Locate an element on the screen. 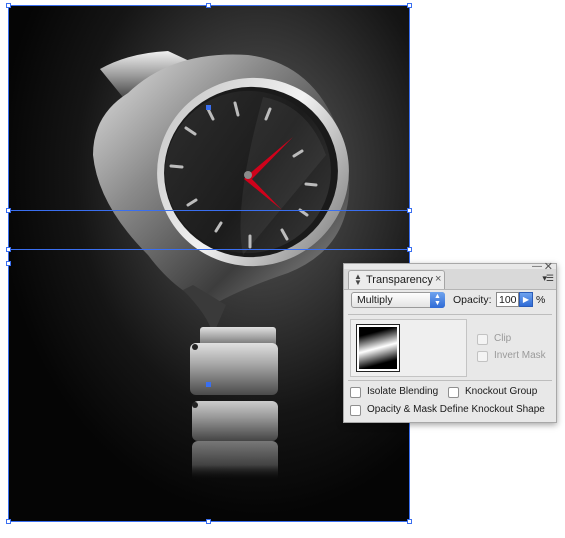 This screenshot has width=565, height=538. guide-line-upper is located at coordinates (208, 210).